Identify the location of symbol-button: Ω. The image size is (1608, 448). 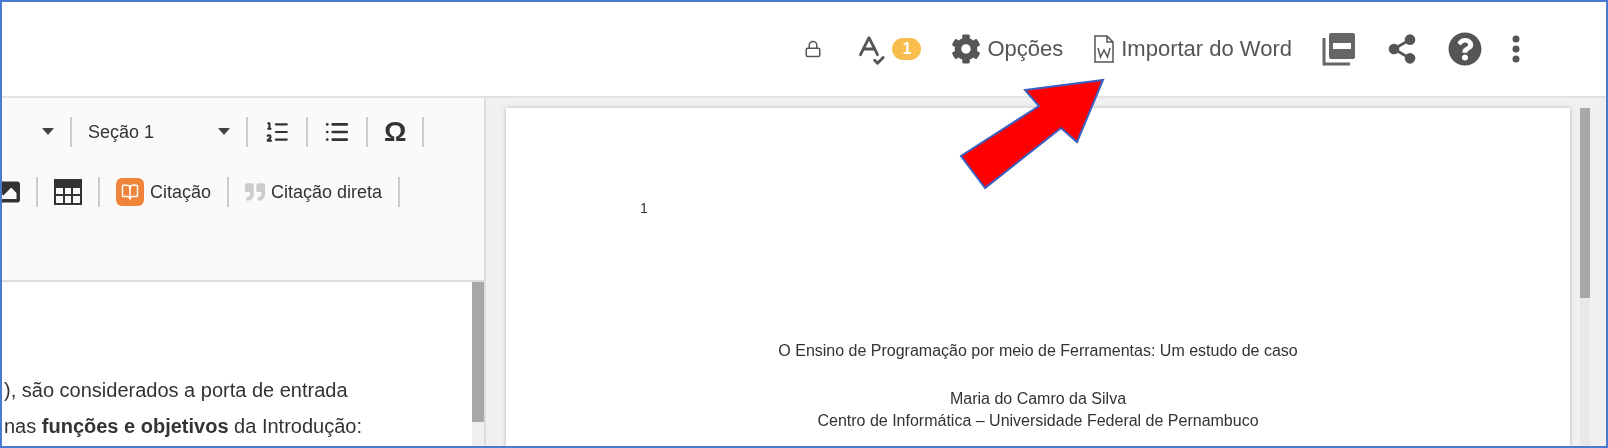
(395, 132).